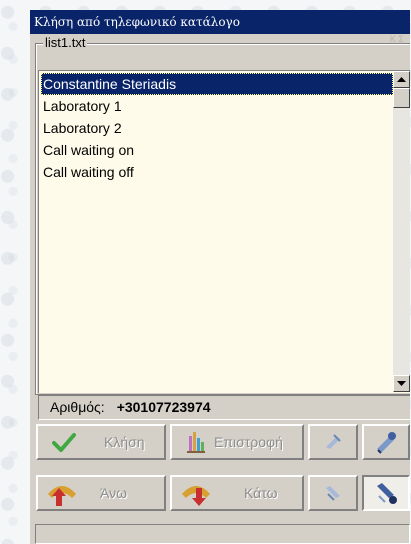 The image size is (411, 544). I want to click on number-display: Αριθμός: +30107723974, so click(224, 407).